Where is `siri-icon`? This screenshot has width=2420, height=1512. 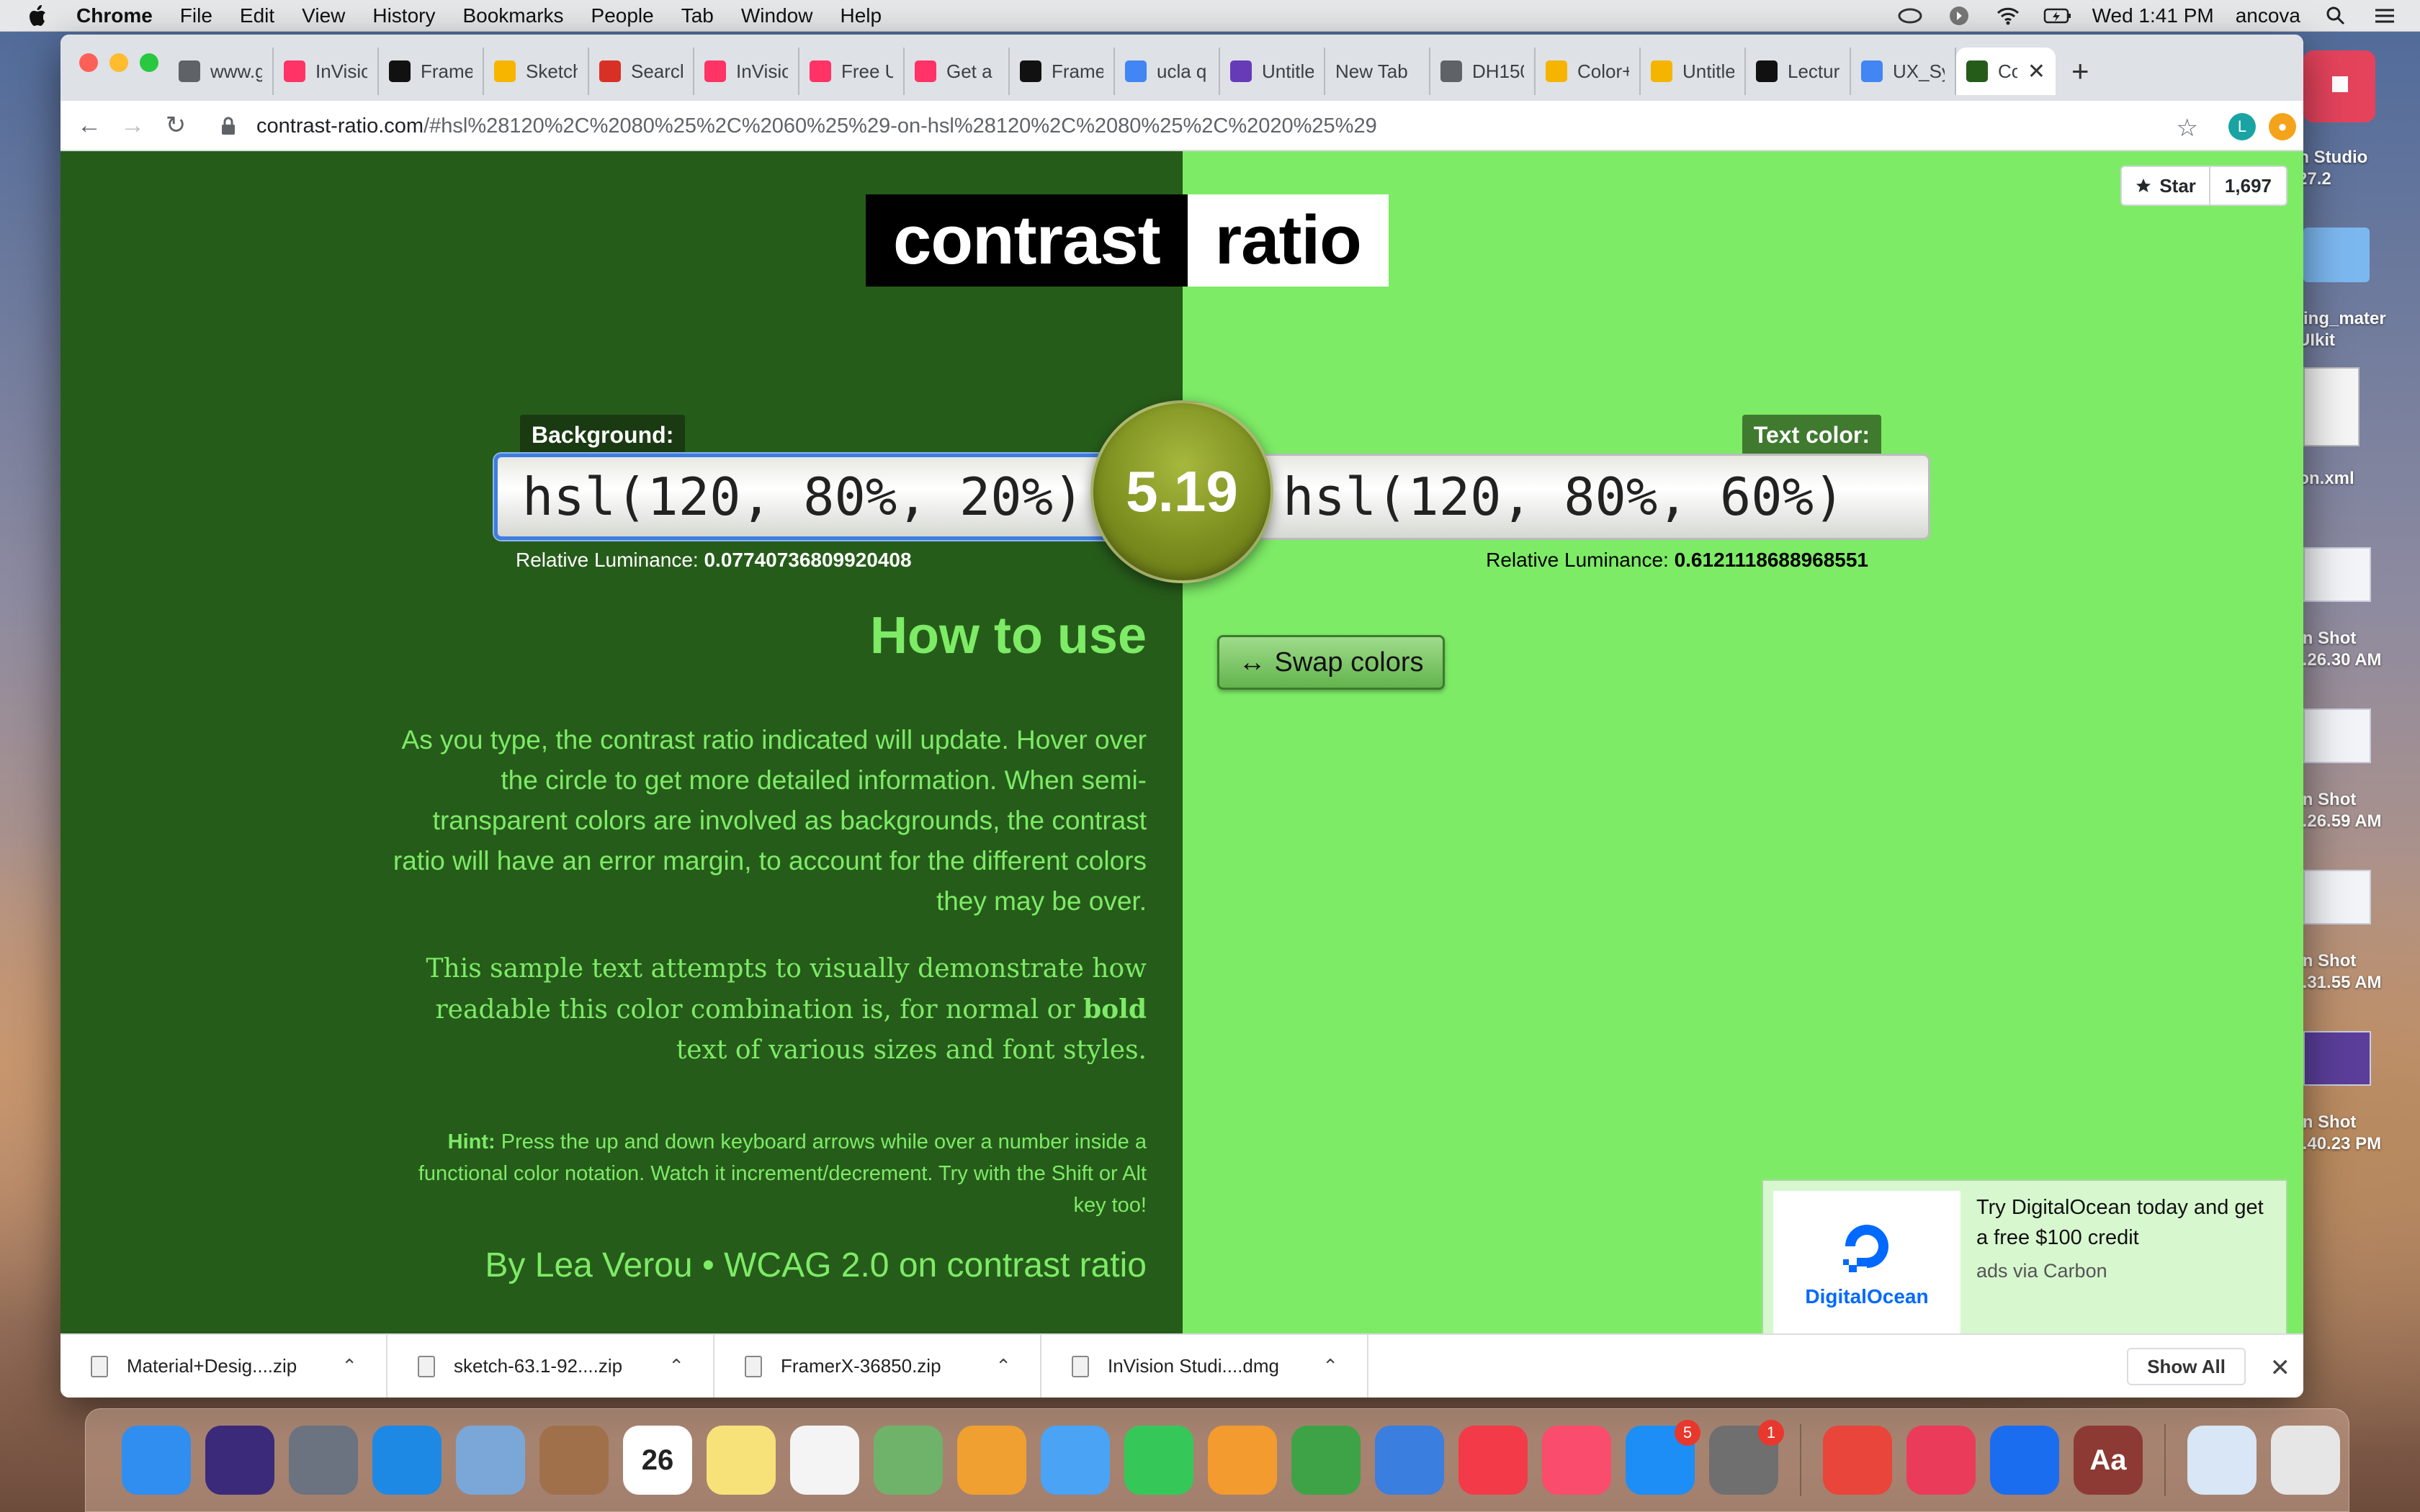
siri-icon is located at coordinates (239, 1460).